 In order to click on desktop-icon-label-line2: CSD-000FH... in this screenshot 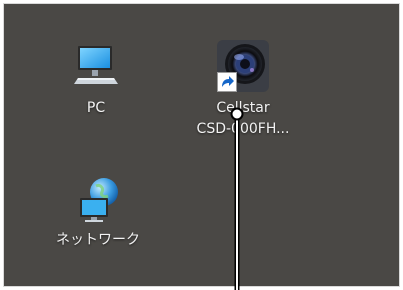, I will do `click(243, 129)`.